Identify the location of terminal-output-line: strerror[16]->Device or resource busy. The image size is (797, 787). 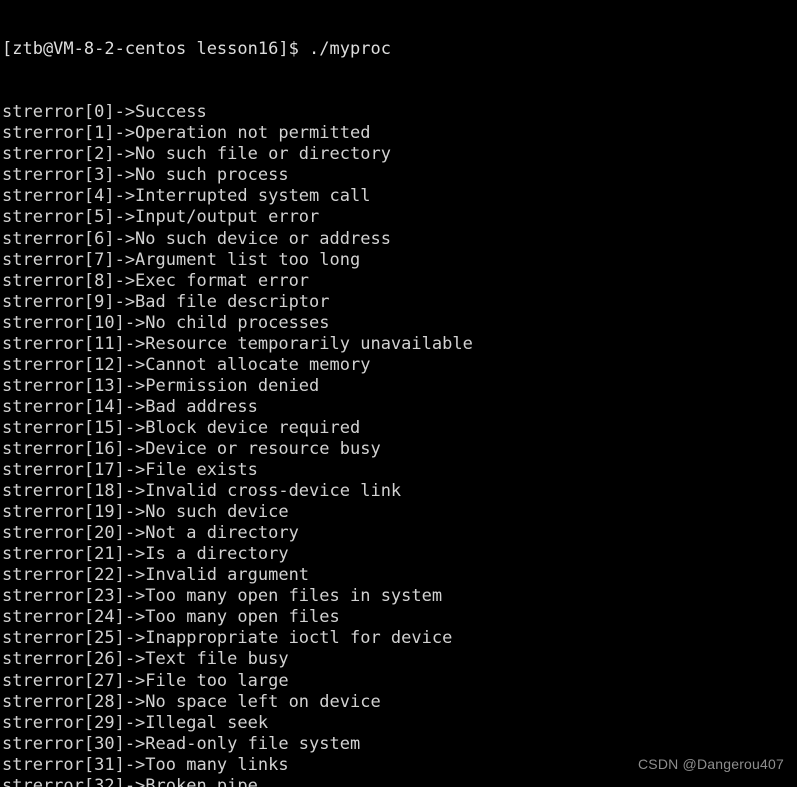
(191, 448).